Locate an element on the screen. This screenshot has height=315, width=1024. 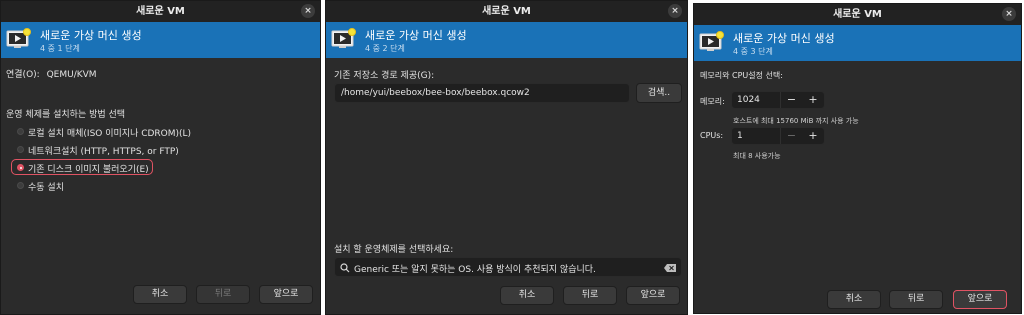
radio-import-disk-image is located at coordinates (20, 167).